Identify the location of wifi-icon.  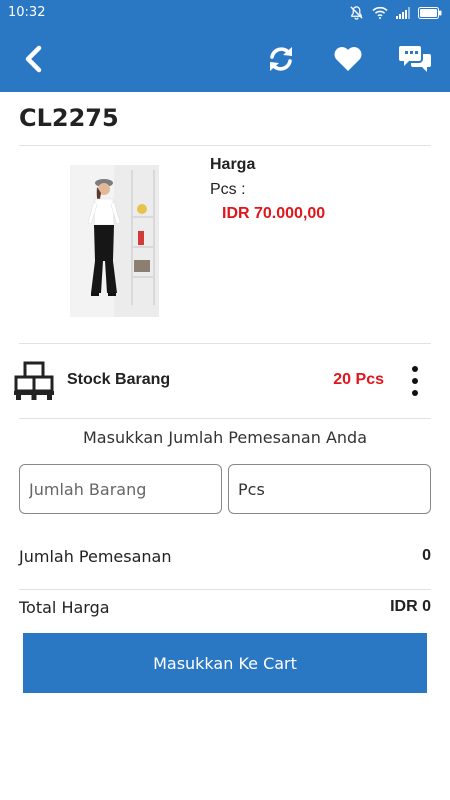
(380, 12).